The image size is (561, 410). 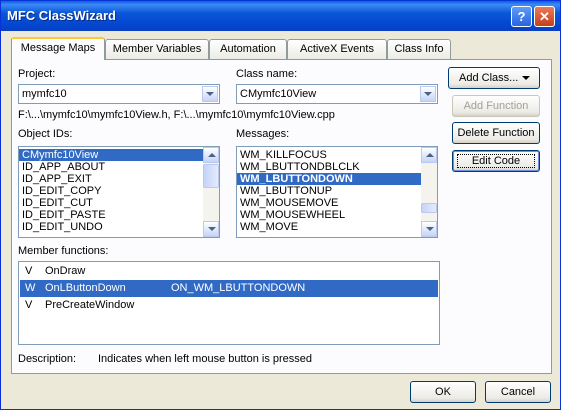 What do you see at coordinates (37, 74) in the screenshot?
I see `project-label: Project:` at bounding box center [37, 74].